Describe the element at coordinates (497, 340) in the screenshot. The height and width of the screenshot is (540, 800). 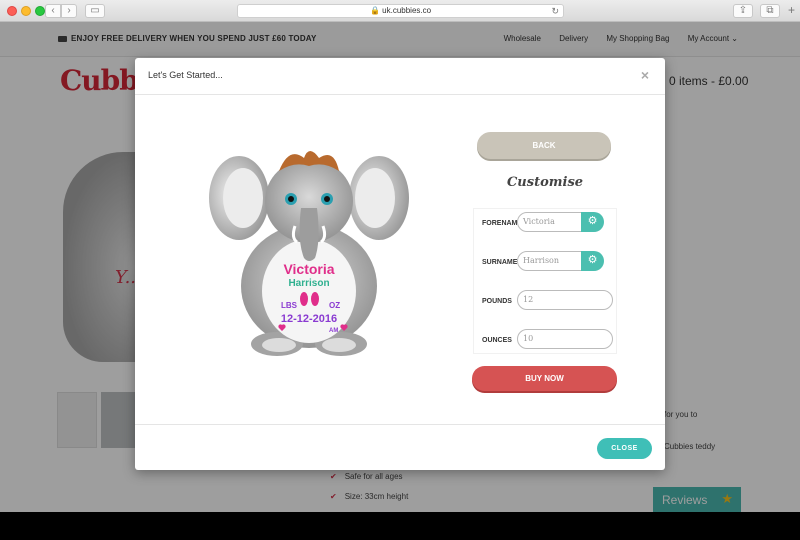
I see `ounces-label: OUNCES` at that location.